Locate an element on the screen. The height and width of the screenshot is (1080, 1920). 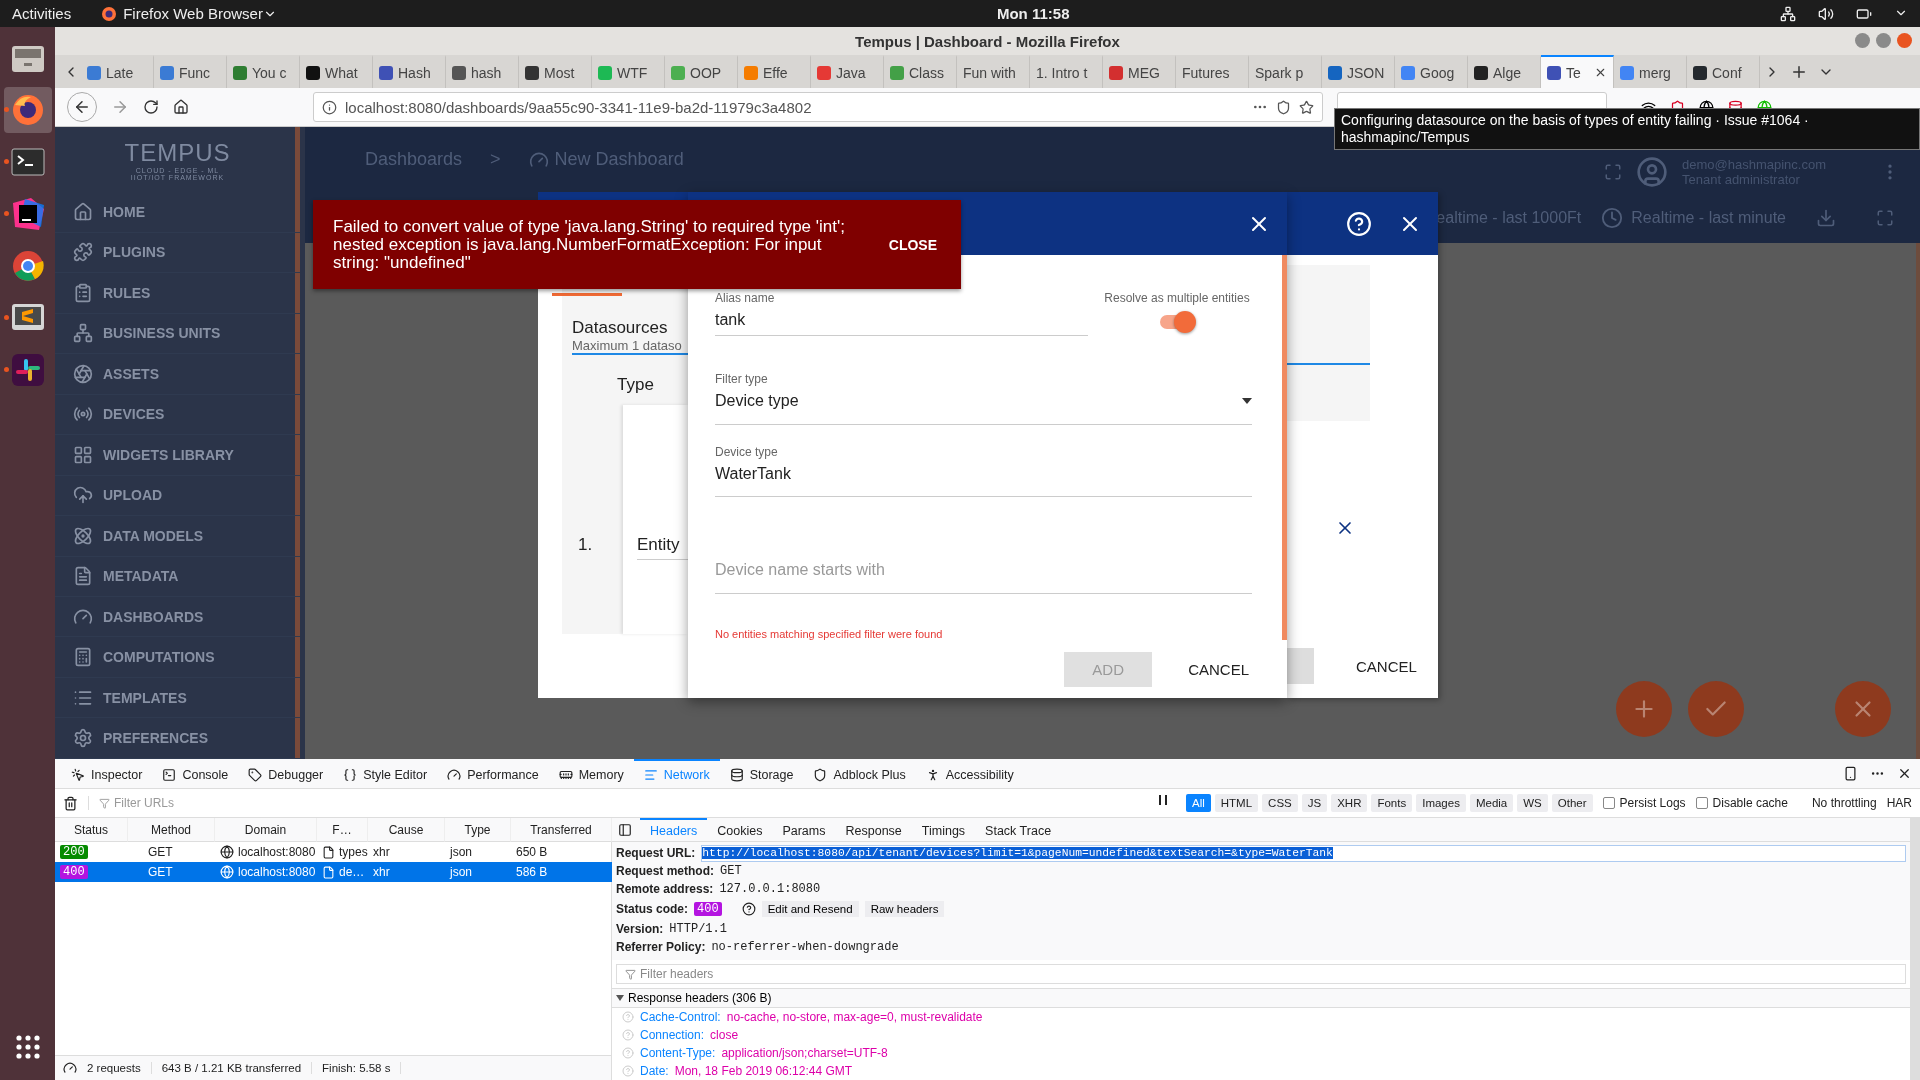
detail-tab: Cookies is located at coordinates (740, 829).